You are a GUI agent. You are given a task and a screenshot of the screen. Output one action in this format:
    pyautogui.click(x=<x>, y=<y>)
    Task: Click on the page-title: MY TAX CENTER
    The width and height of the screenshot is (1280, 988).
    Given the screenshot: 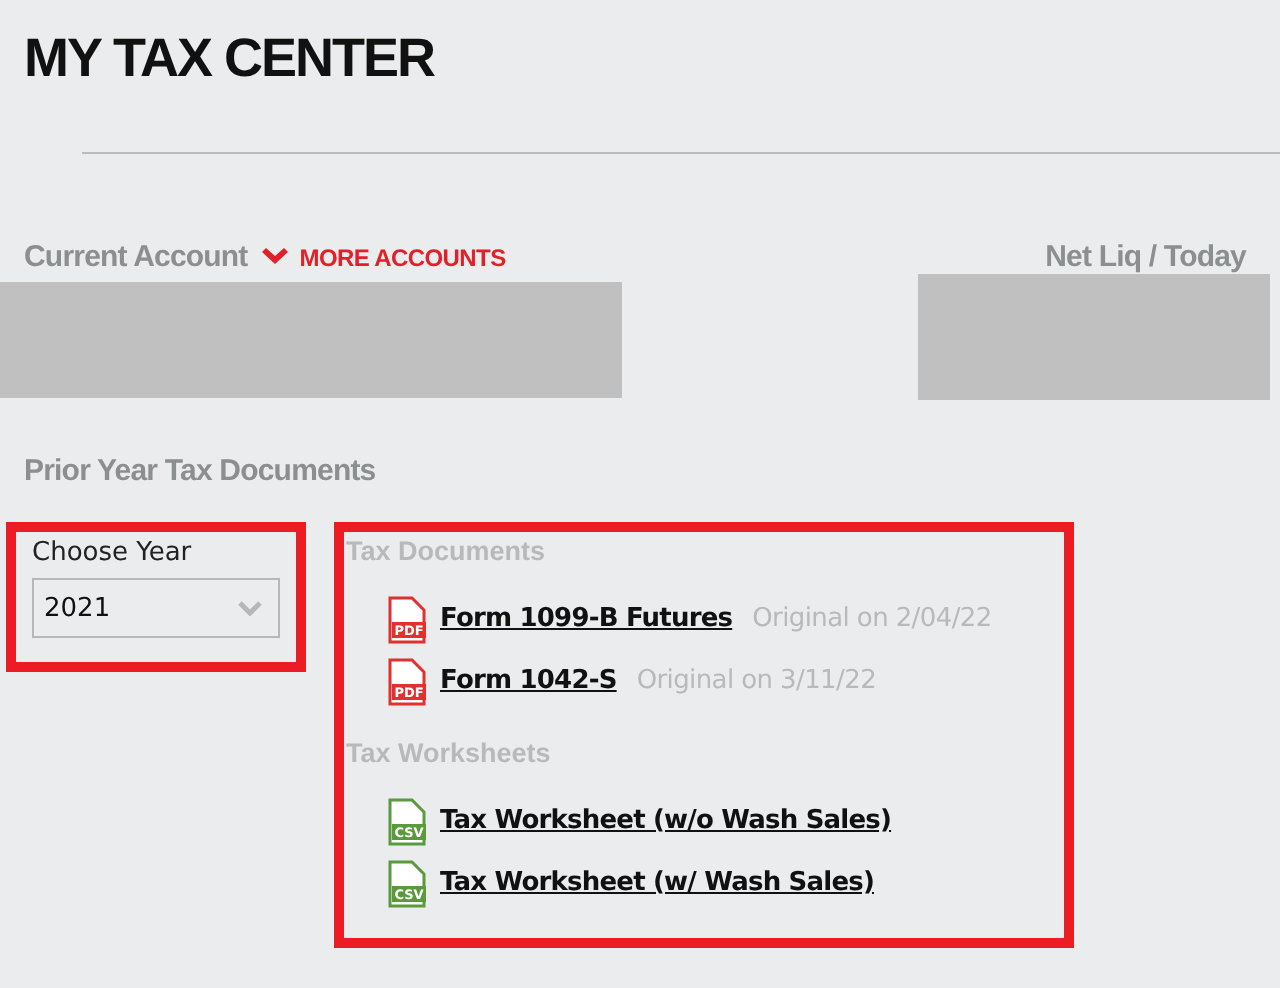 What is the action you would take?
    pyautogui.click(x=229, y=59)
    